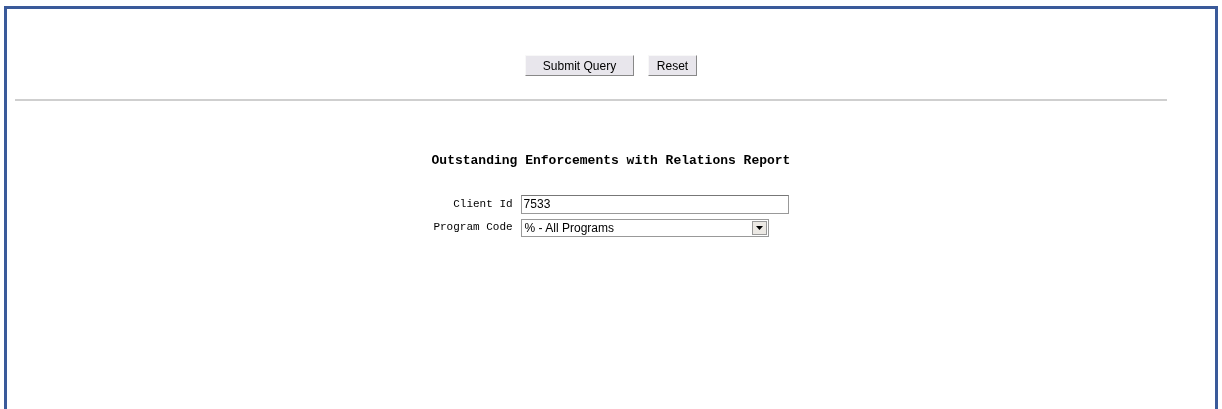 This screenshot has height=409, width=1222. What do you see at coordinates (611, 161) in the screenshot?
I see `report-title: Outstanding Enforcements with Relations Report` at bounding box center [611, 161].